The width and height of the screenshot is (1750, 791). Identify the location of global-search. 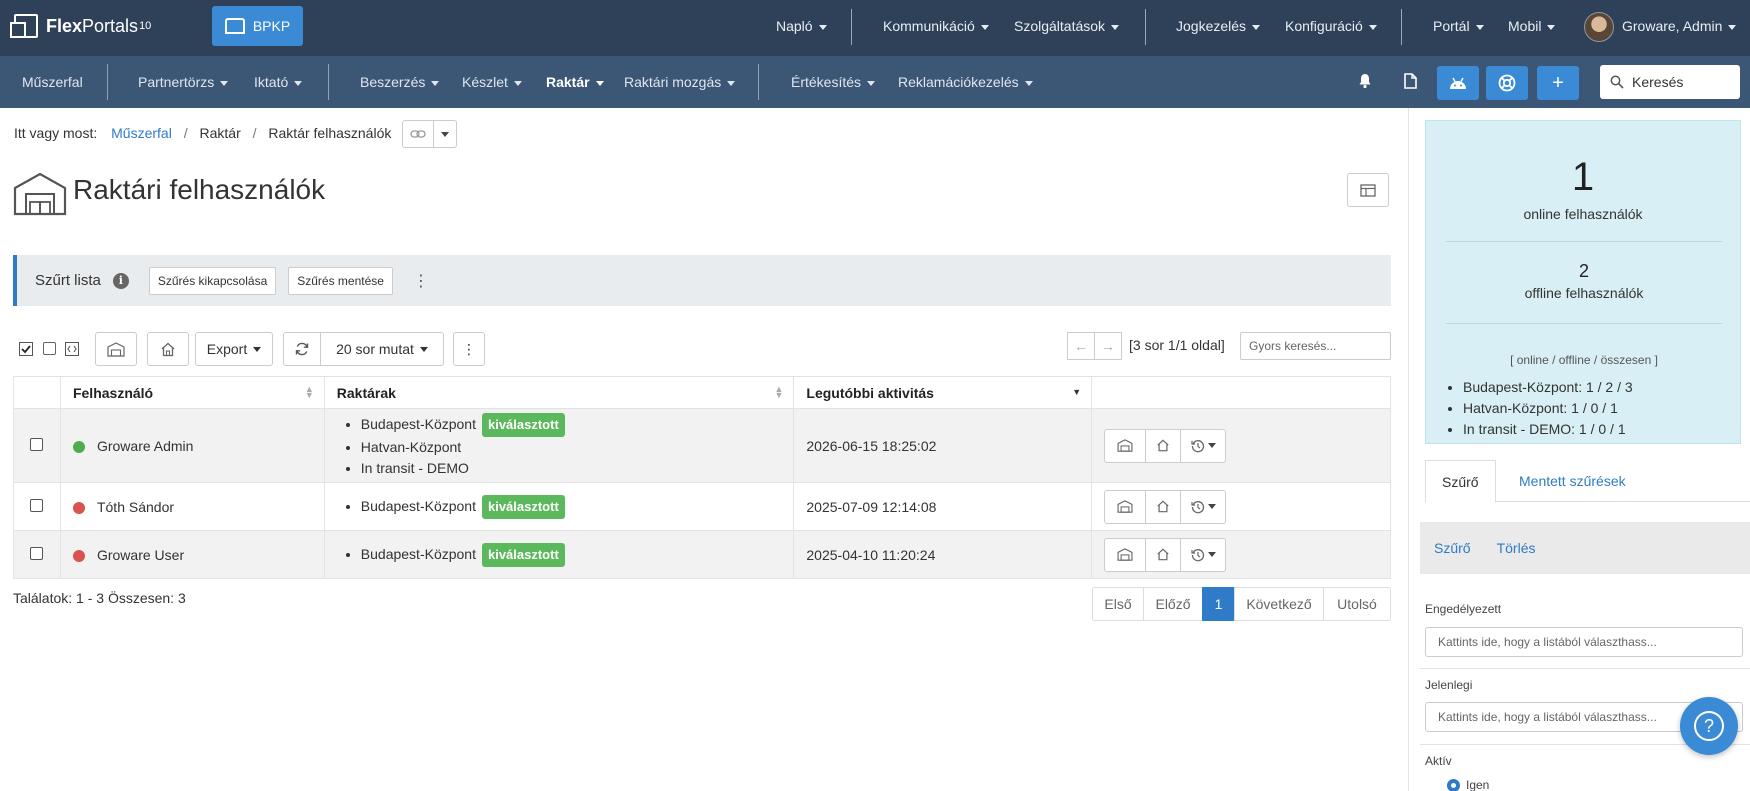
(1670, 82).